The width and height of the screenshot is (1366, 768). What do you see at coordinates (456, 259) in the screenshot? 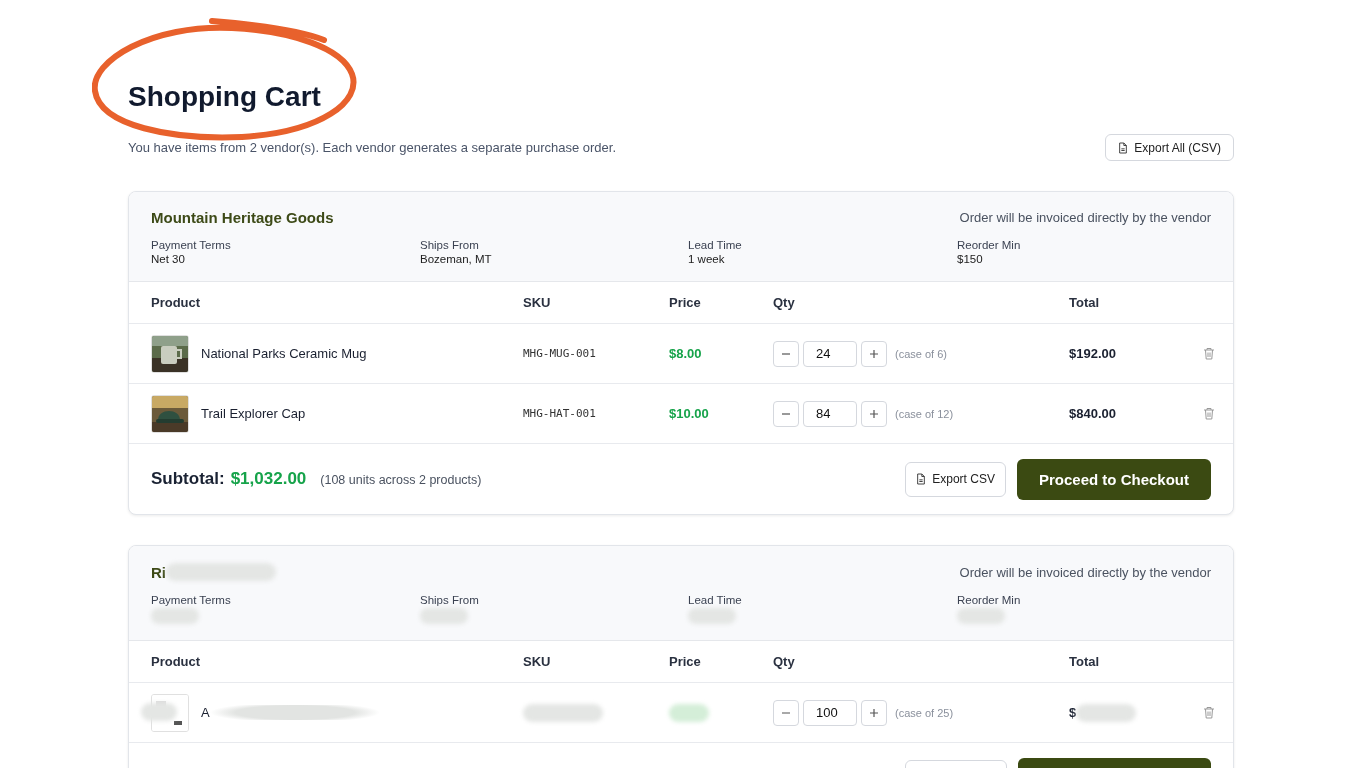
I see `detail-value: Bozeman, MT` at bounding box center [456, 259].